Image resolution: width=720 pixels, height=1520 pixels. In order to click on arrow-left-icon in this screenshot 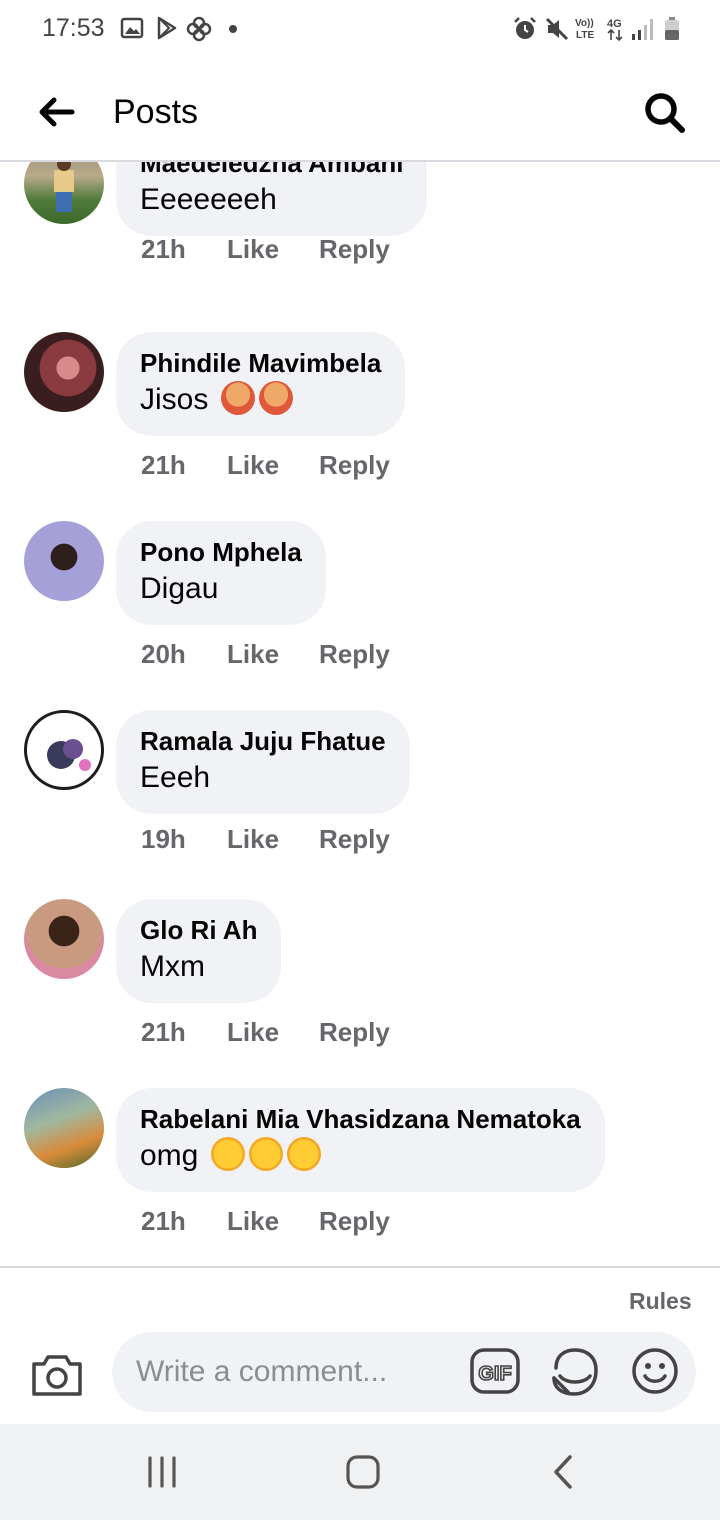, I will do `click(56, 112)`.